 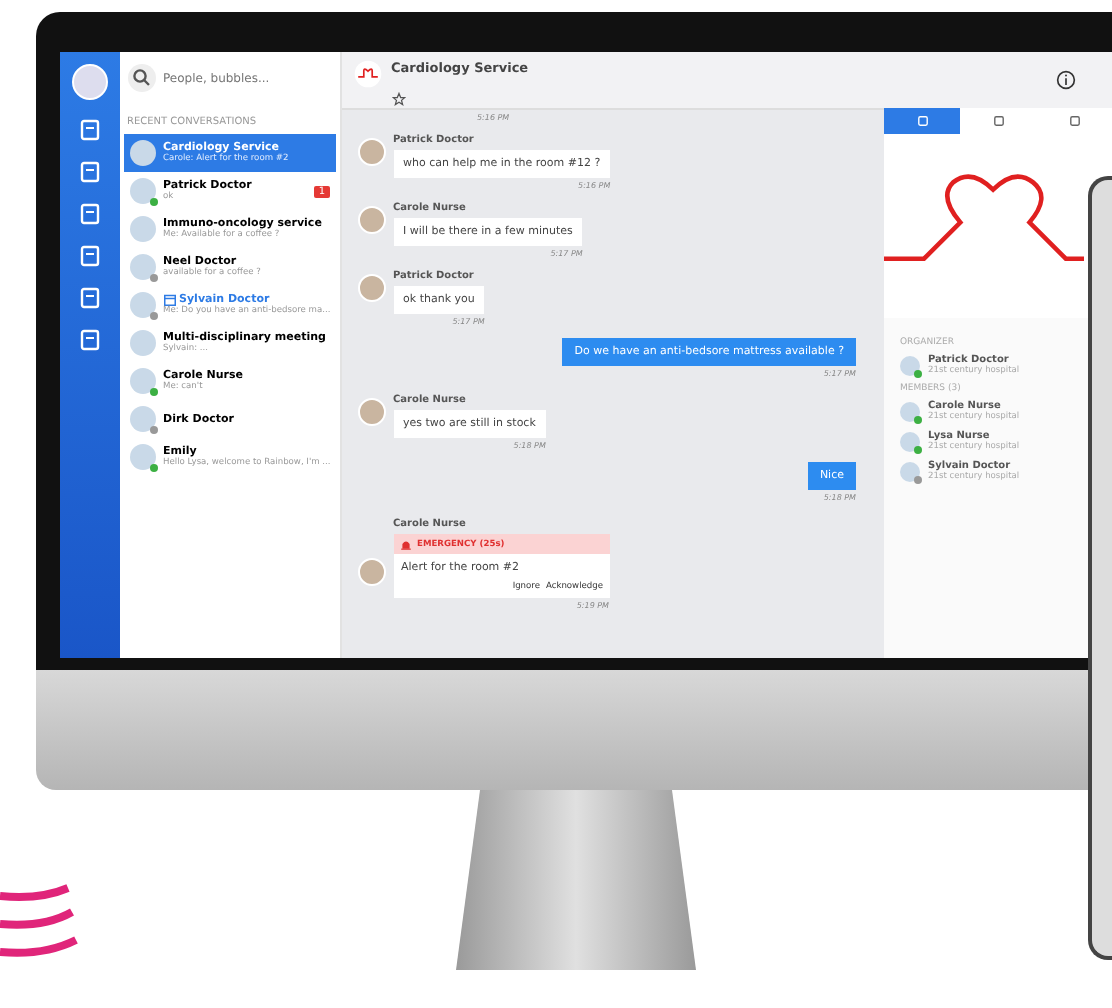 What do you see at coordinates (405, 544) in the screenshot?
I see `siren-icon` at bounding box center [405, 544].